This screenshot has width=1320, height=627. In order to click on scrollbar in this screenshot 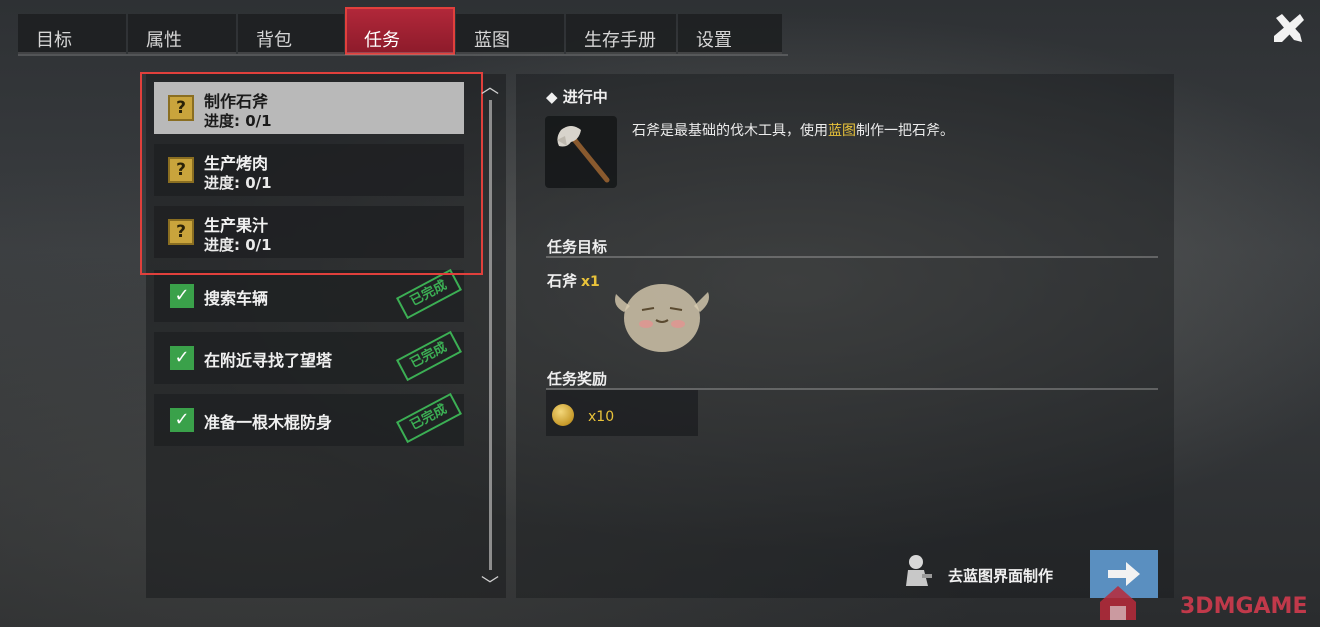, I will do `click(490, 335)`.